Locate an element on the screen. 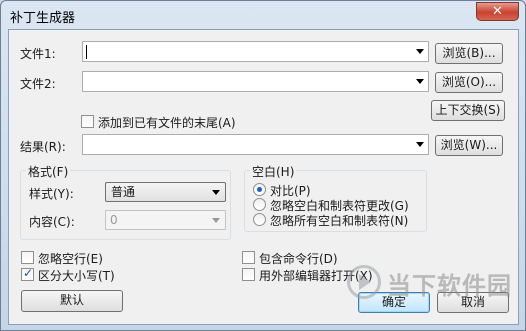  file1-combobox is located at coordinates (255, 51).